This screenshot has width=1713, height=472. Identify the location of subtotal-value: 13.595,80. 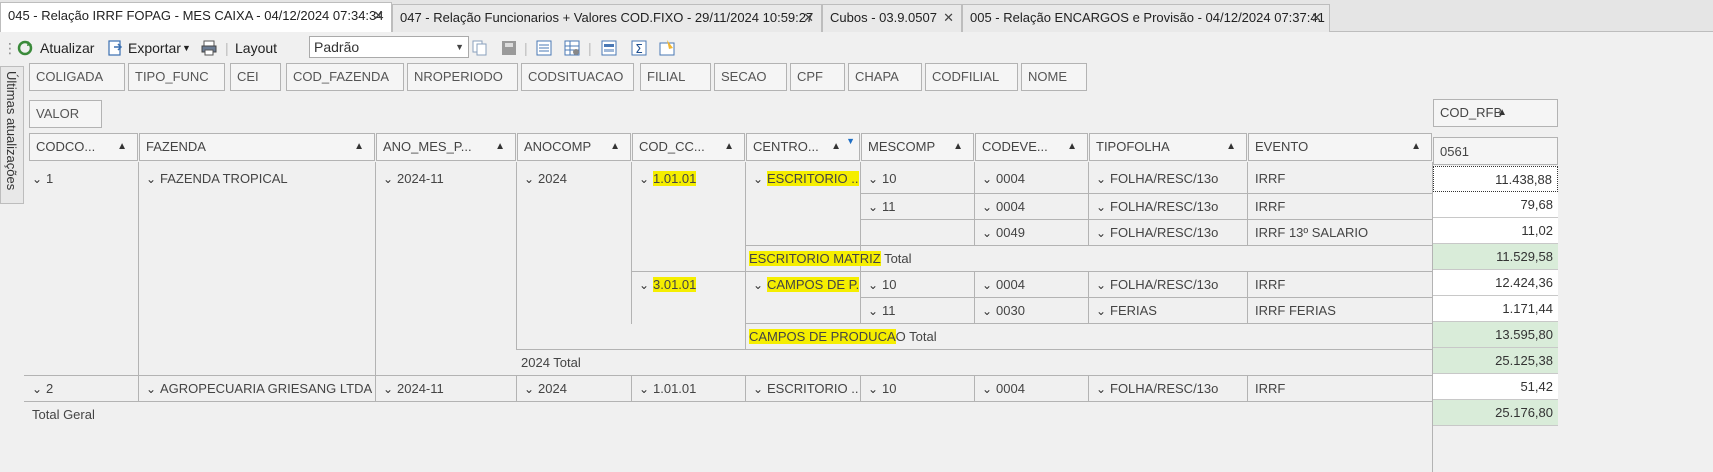
(1495, 335).